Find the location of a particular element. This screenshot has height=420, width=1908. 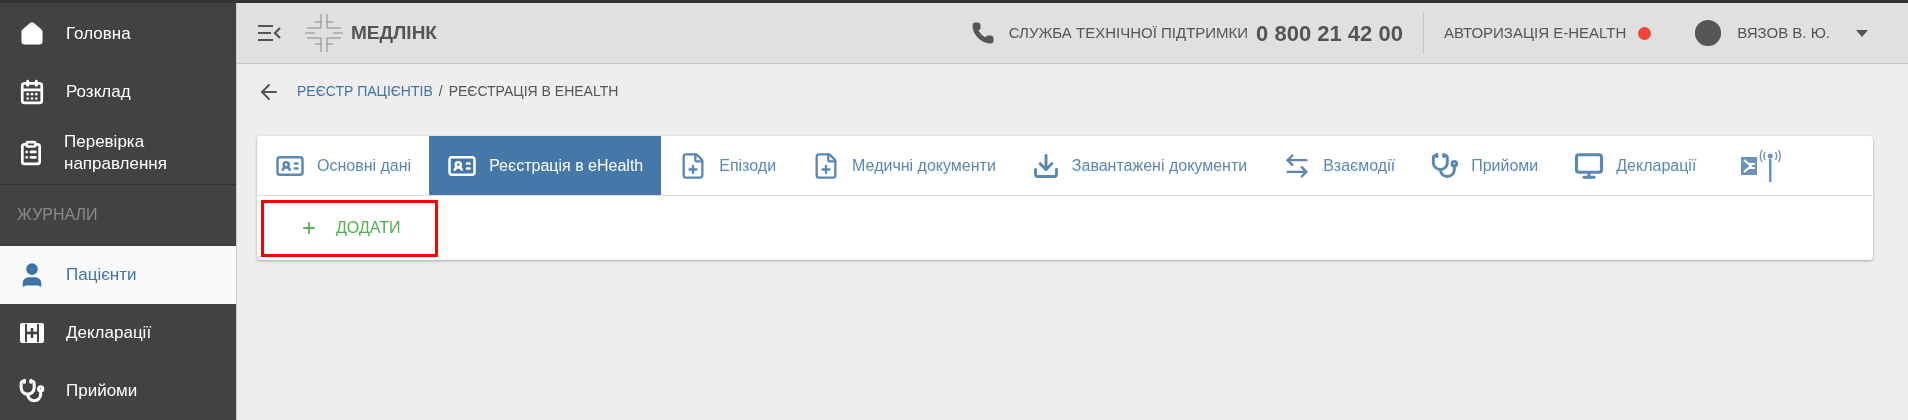

tab: Реєстрація в eHealth is located at coordinates (545, 165).